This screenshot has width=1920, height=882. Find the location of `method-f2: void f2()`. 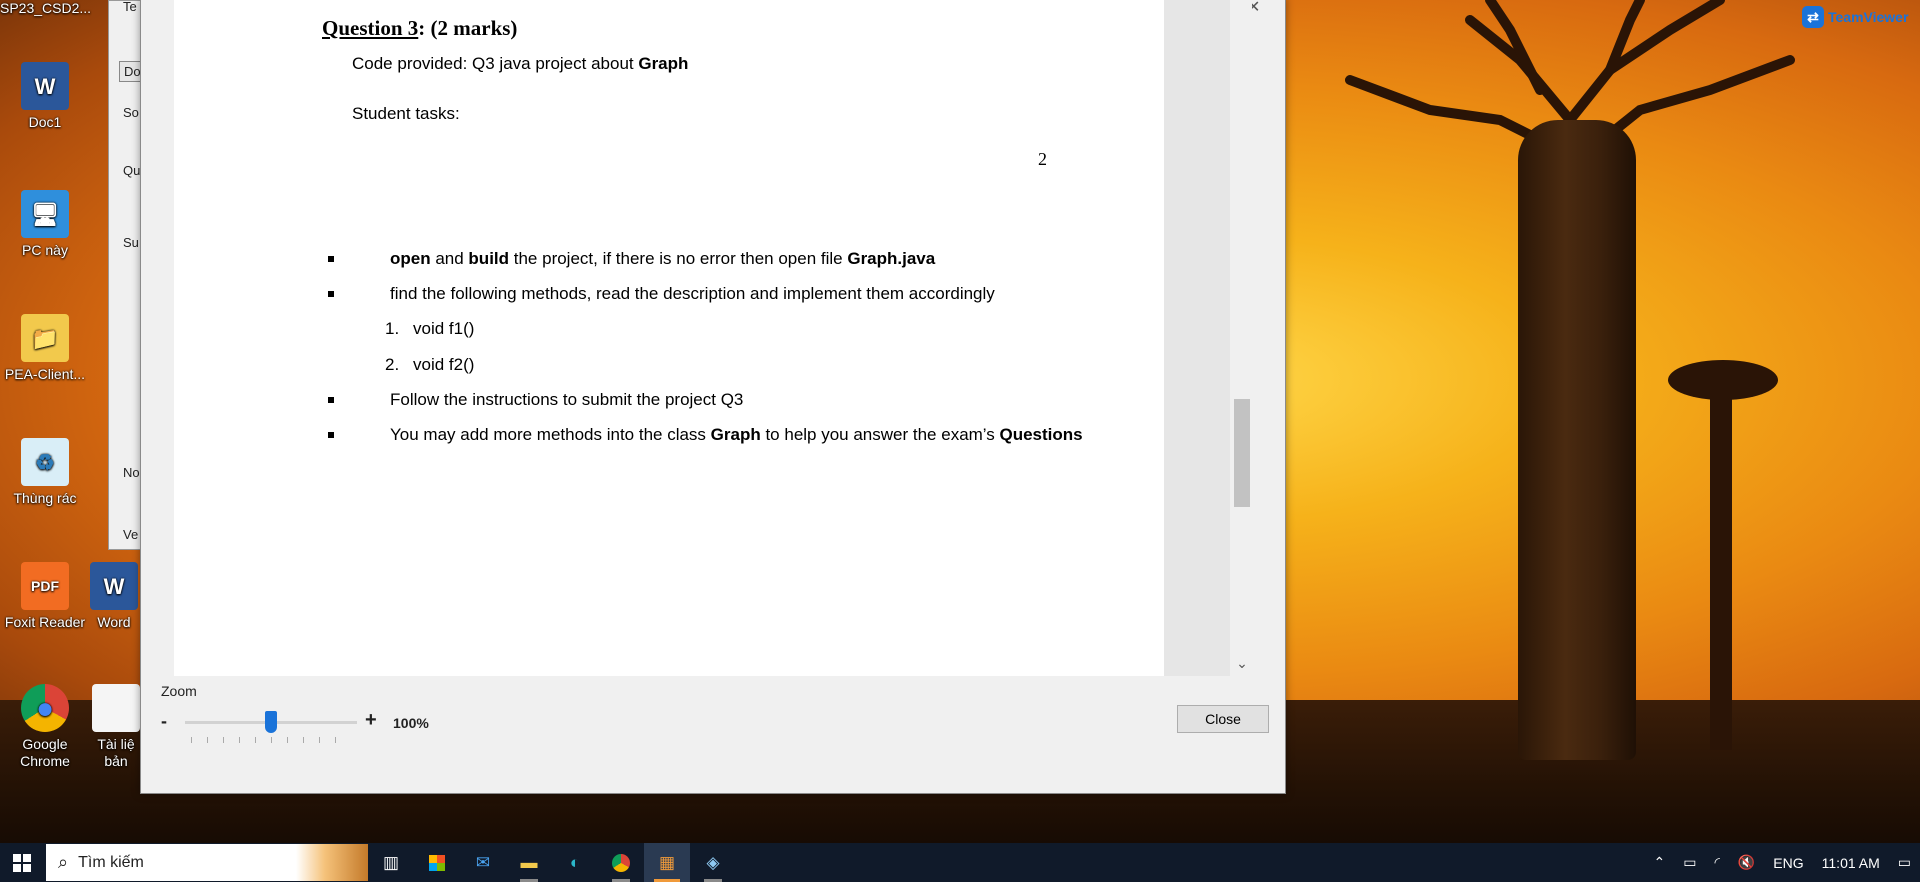

method-f2: void f2() is located at coordinates (444, 364).